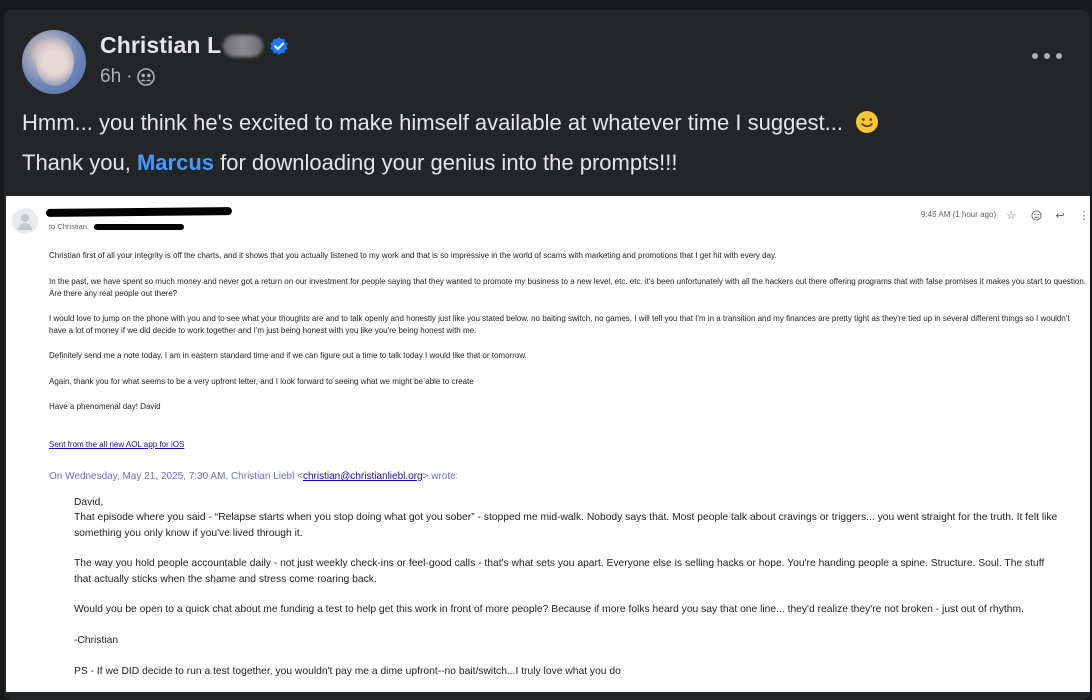 The width and height of the screenshot is (1092, 700). Describe the element at coordinates (959, 214) in the screenshot. I see `email-time: 9:45 AM (1 hour ago)` at that location.